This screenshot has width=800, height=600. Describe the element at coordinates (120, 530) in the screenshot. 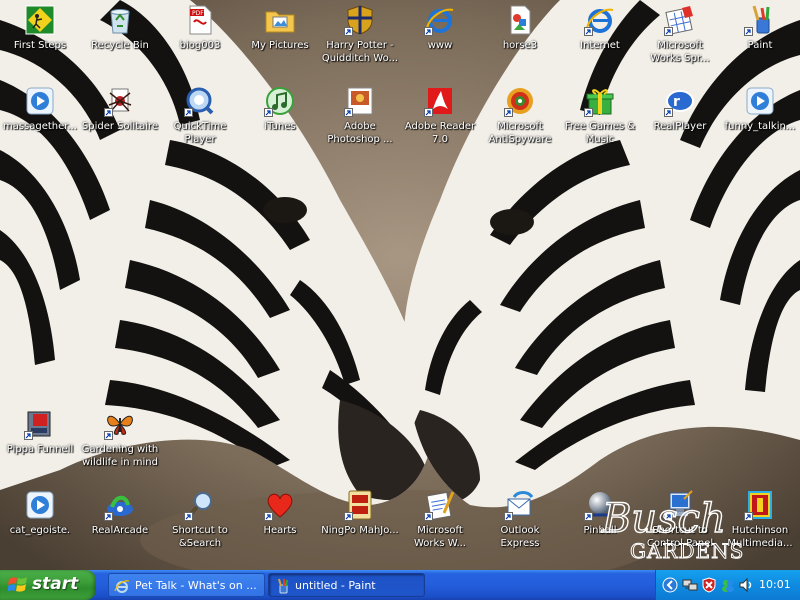

I see `icon-label: RealArcade` at that location.